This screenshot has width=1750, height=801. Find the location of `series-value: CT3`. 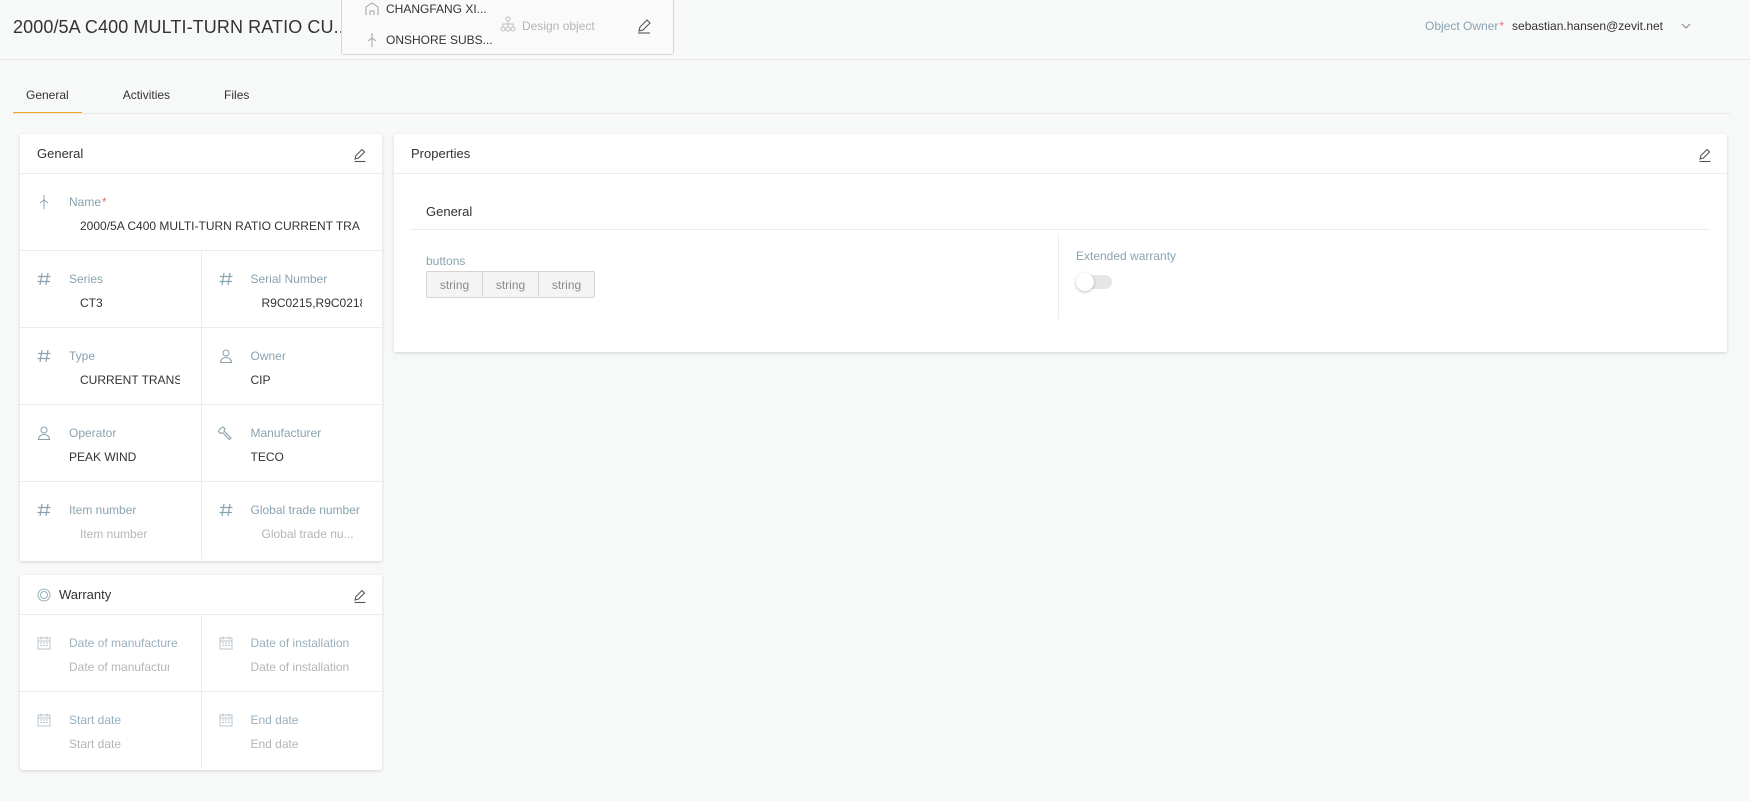

series-value: CT3 is located at coordinates (91, 303).